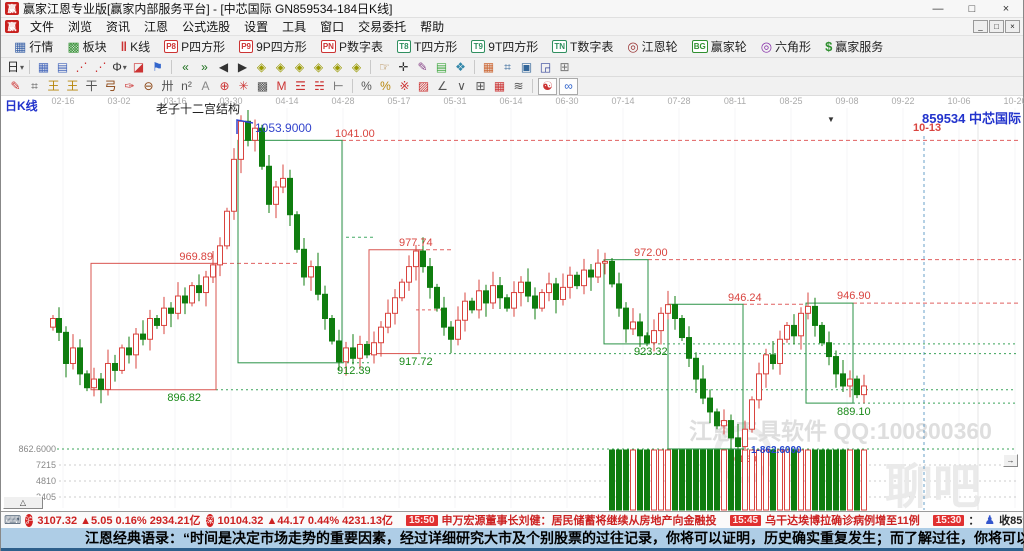  What do you see at coordinates (338, 86) in the screenshot?
I see `ruler-icon: ⊢` at bounding box center [338, 86].